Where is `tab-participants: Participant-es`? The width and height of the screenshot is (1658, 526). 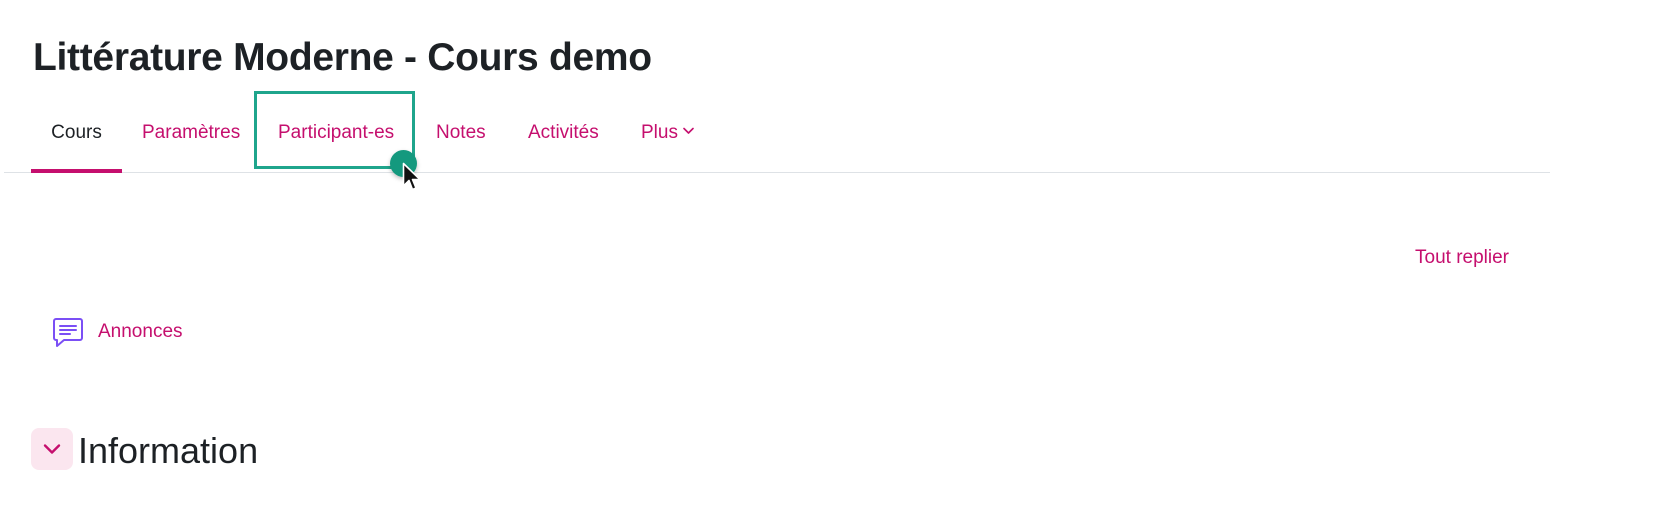
tab-participants: Participant-es is located at coordinates (336, 137).